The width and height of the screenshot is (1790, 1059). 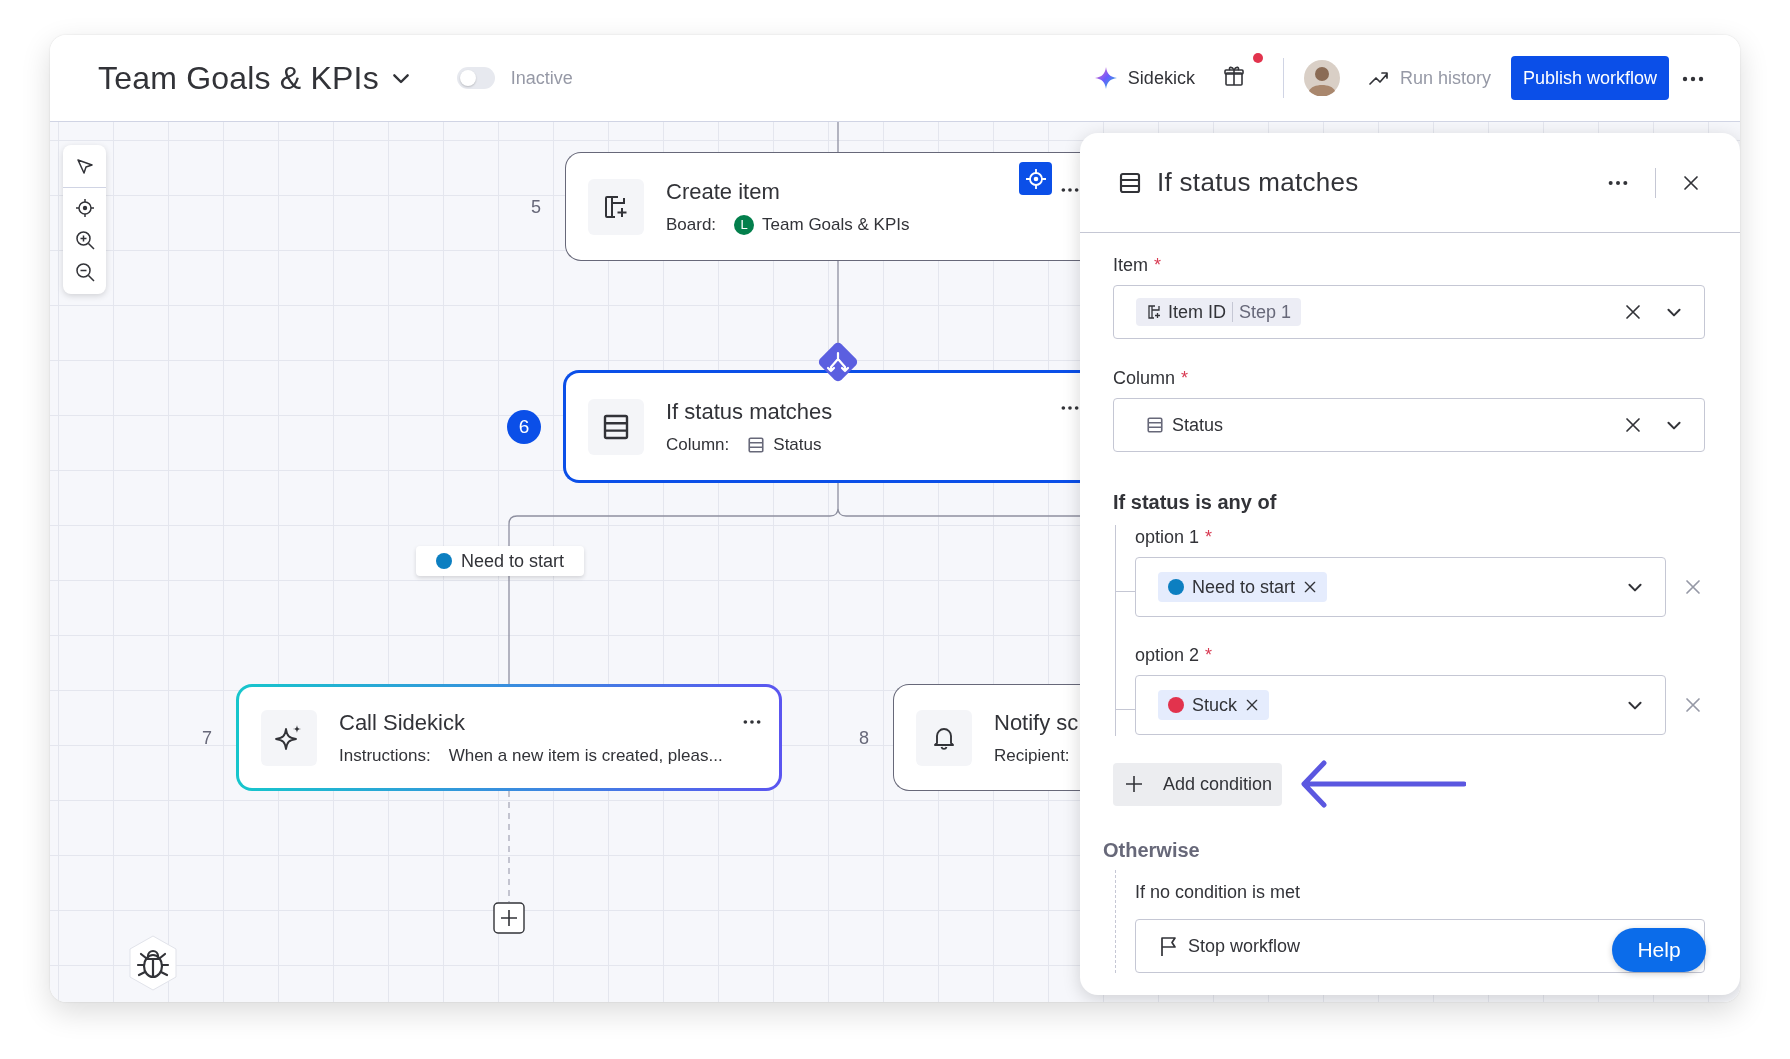 I want to click on branch-label-text: Need to start, so click(x=513, y=561).